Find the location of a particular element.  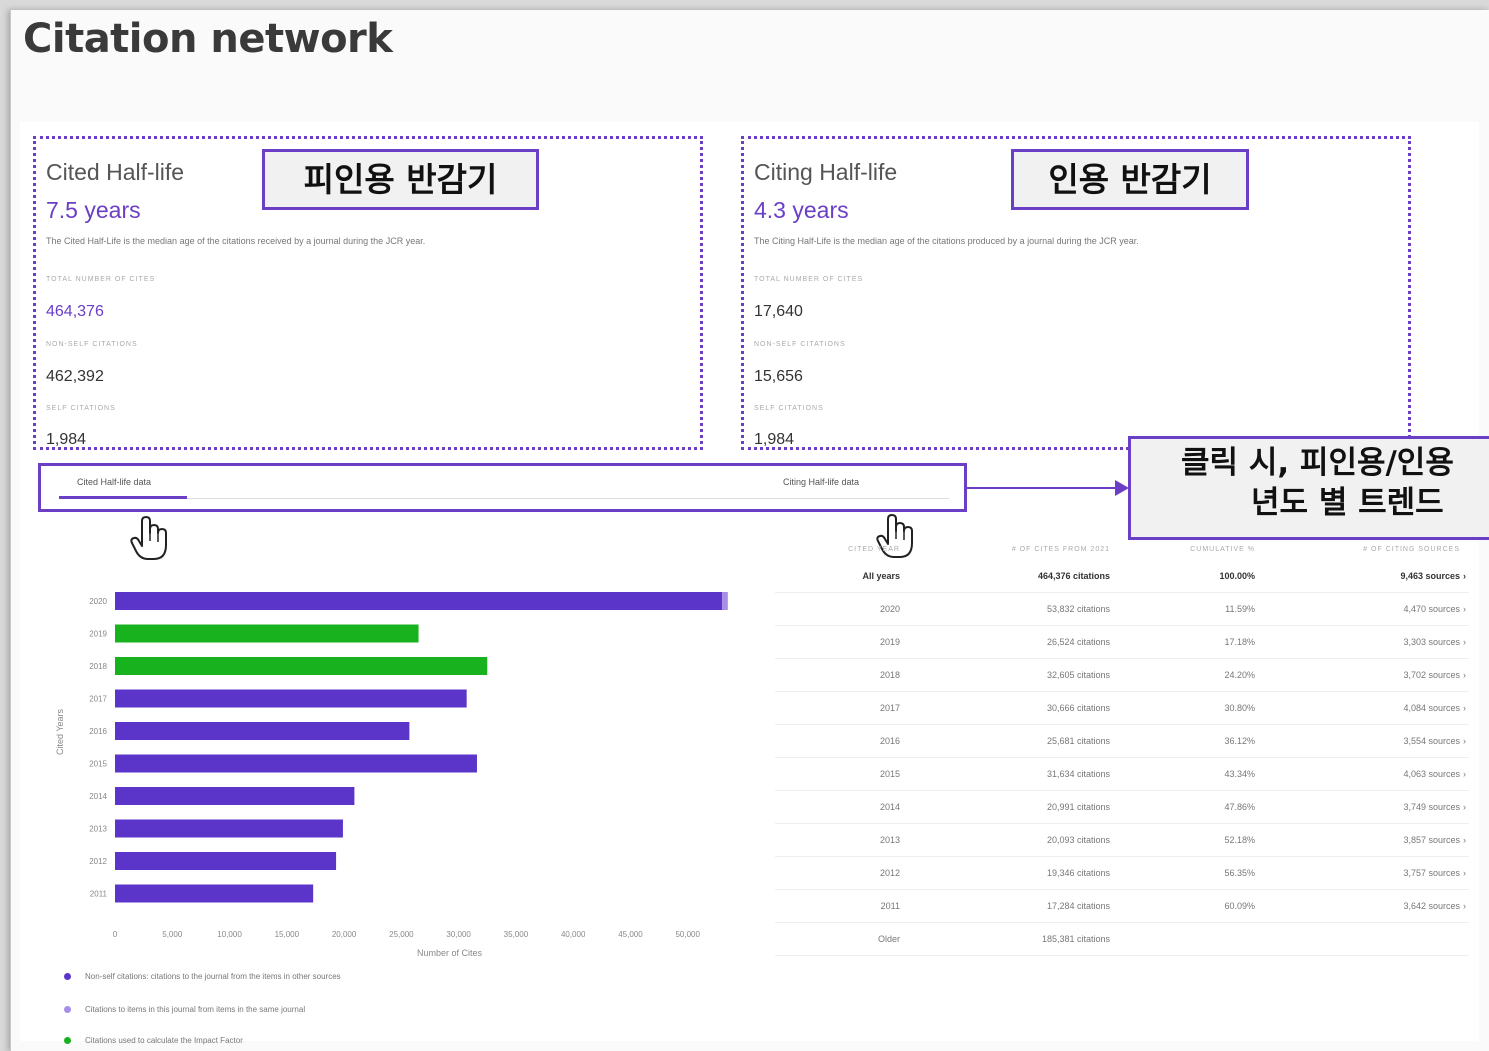

callout-trend-line2: 년도 별 트렌드 is located at coordinates (1347, 503).